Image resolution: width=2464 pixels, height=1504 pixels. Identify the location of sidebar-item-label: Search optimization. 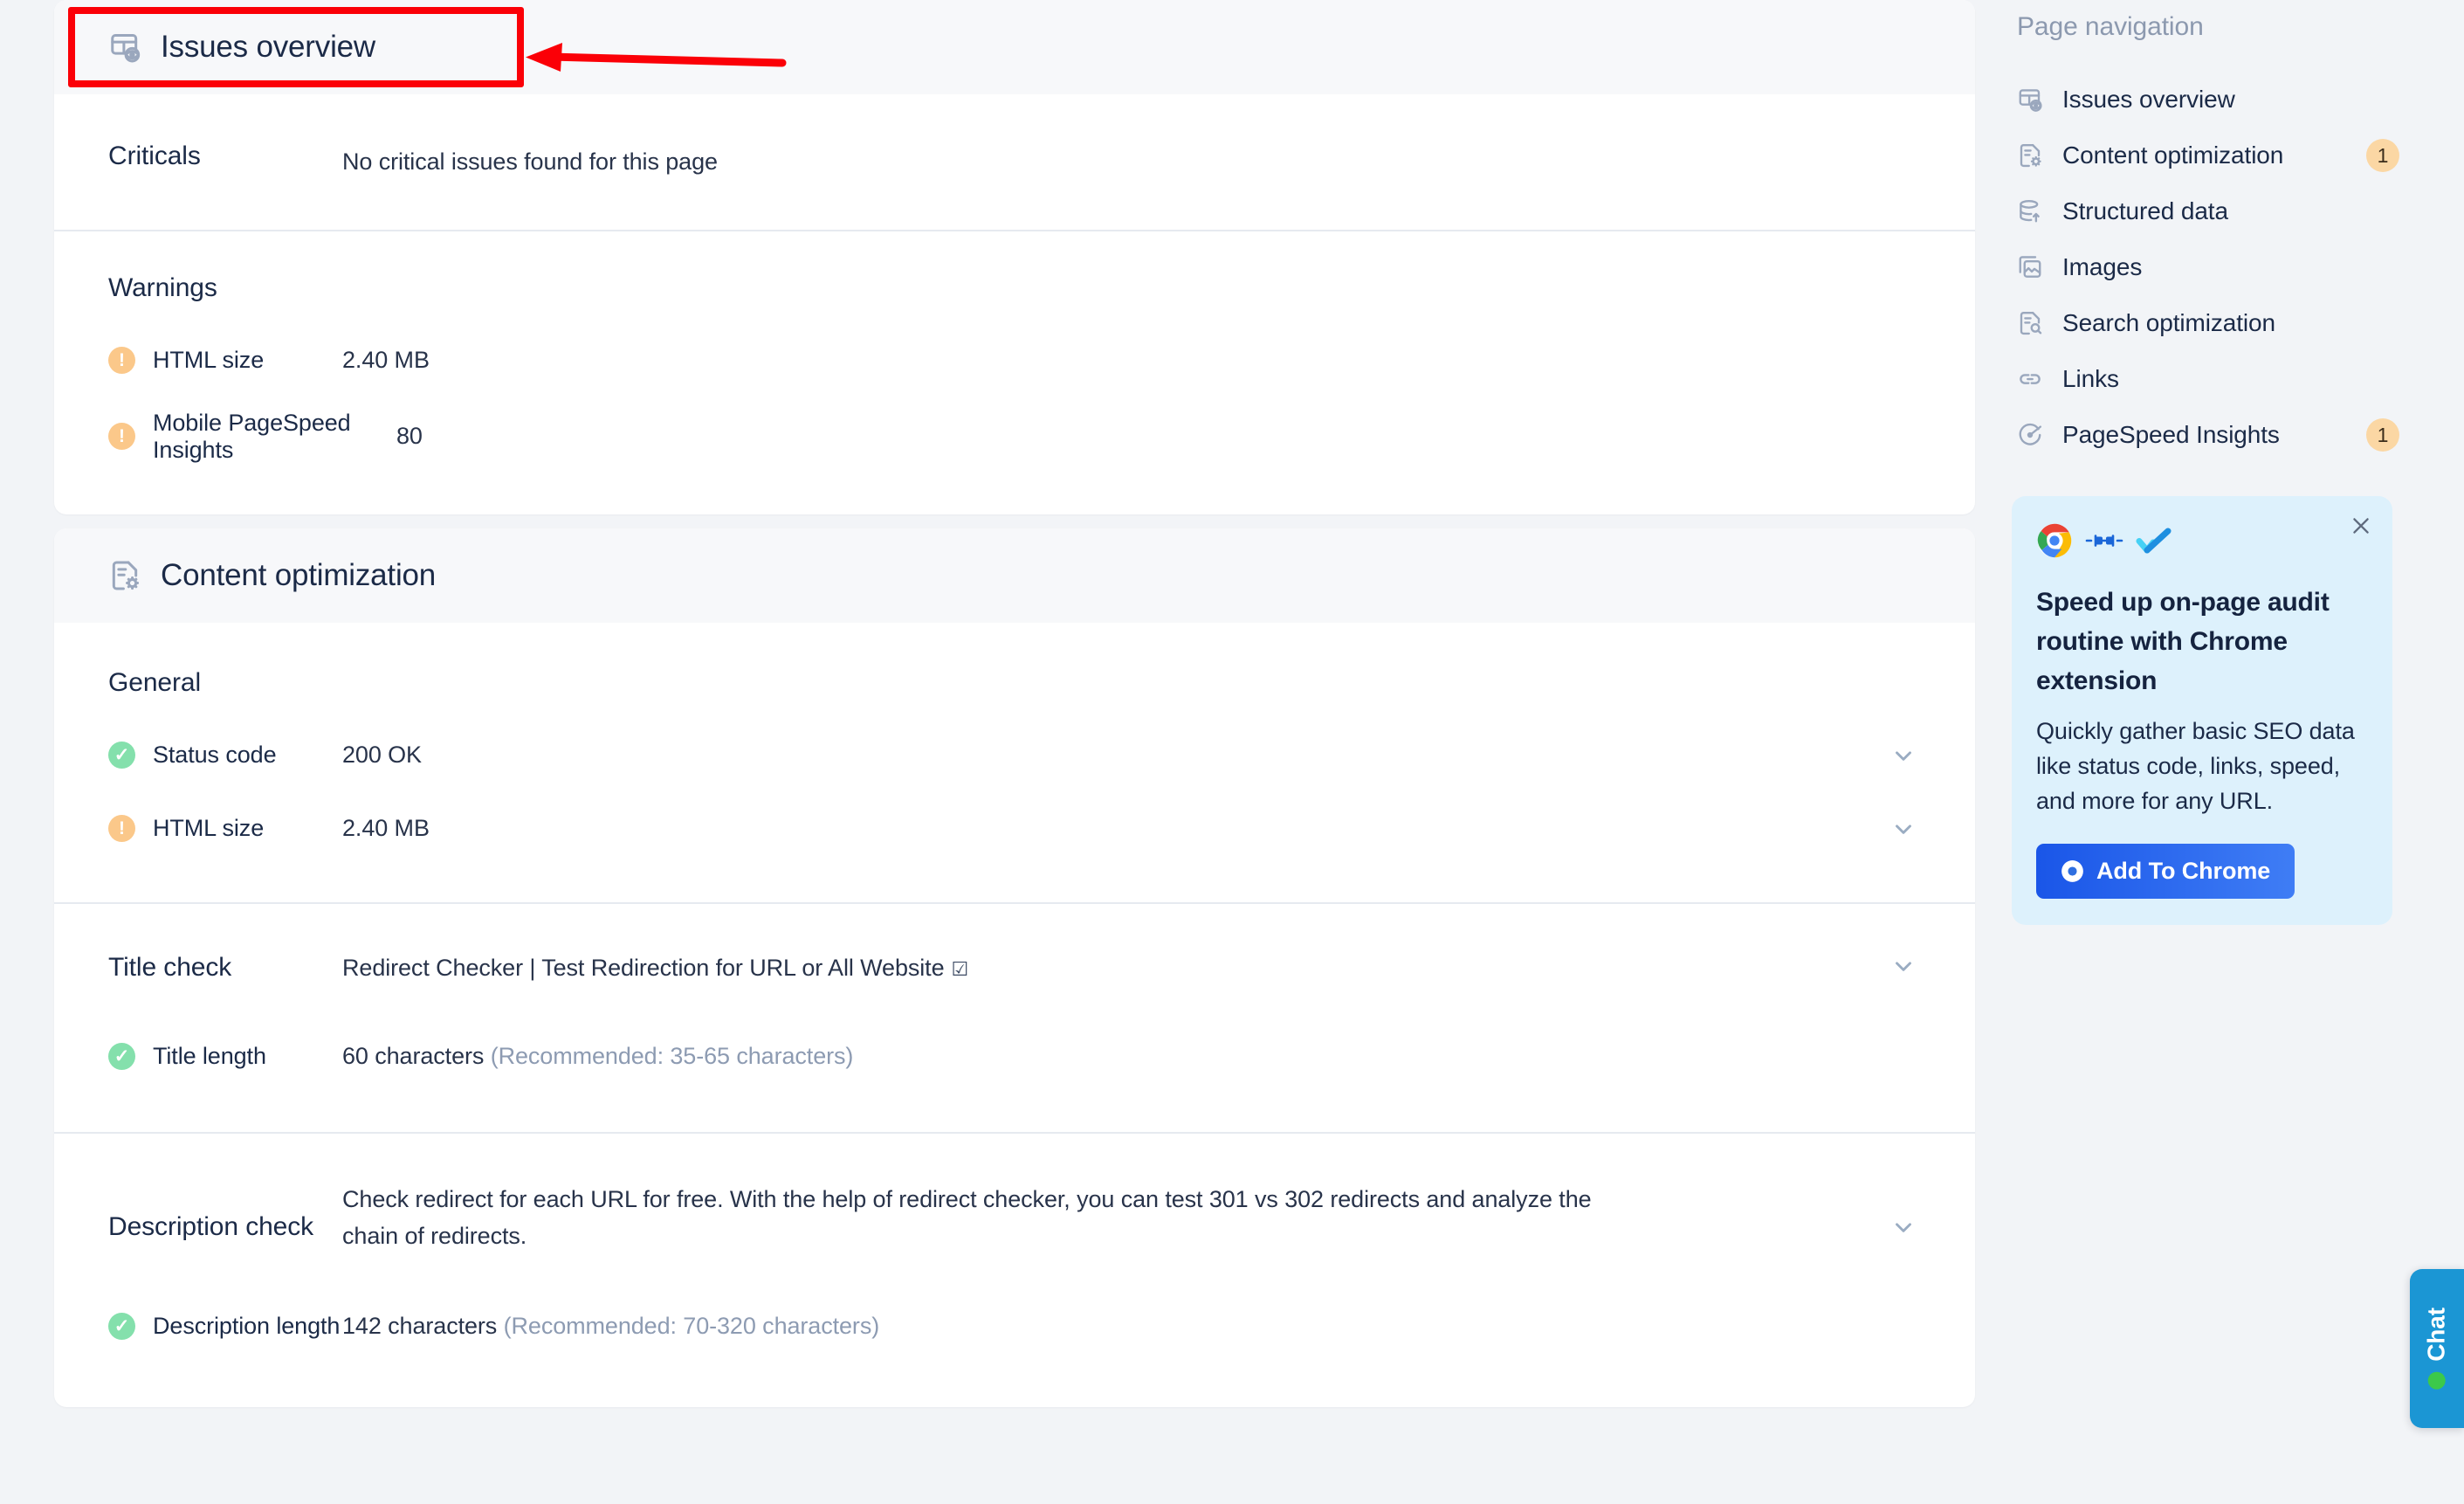
(2169, 322).